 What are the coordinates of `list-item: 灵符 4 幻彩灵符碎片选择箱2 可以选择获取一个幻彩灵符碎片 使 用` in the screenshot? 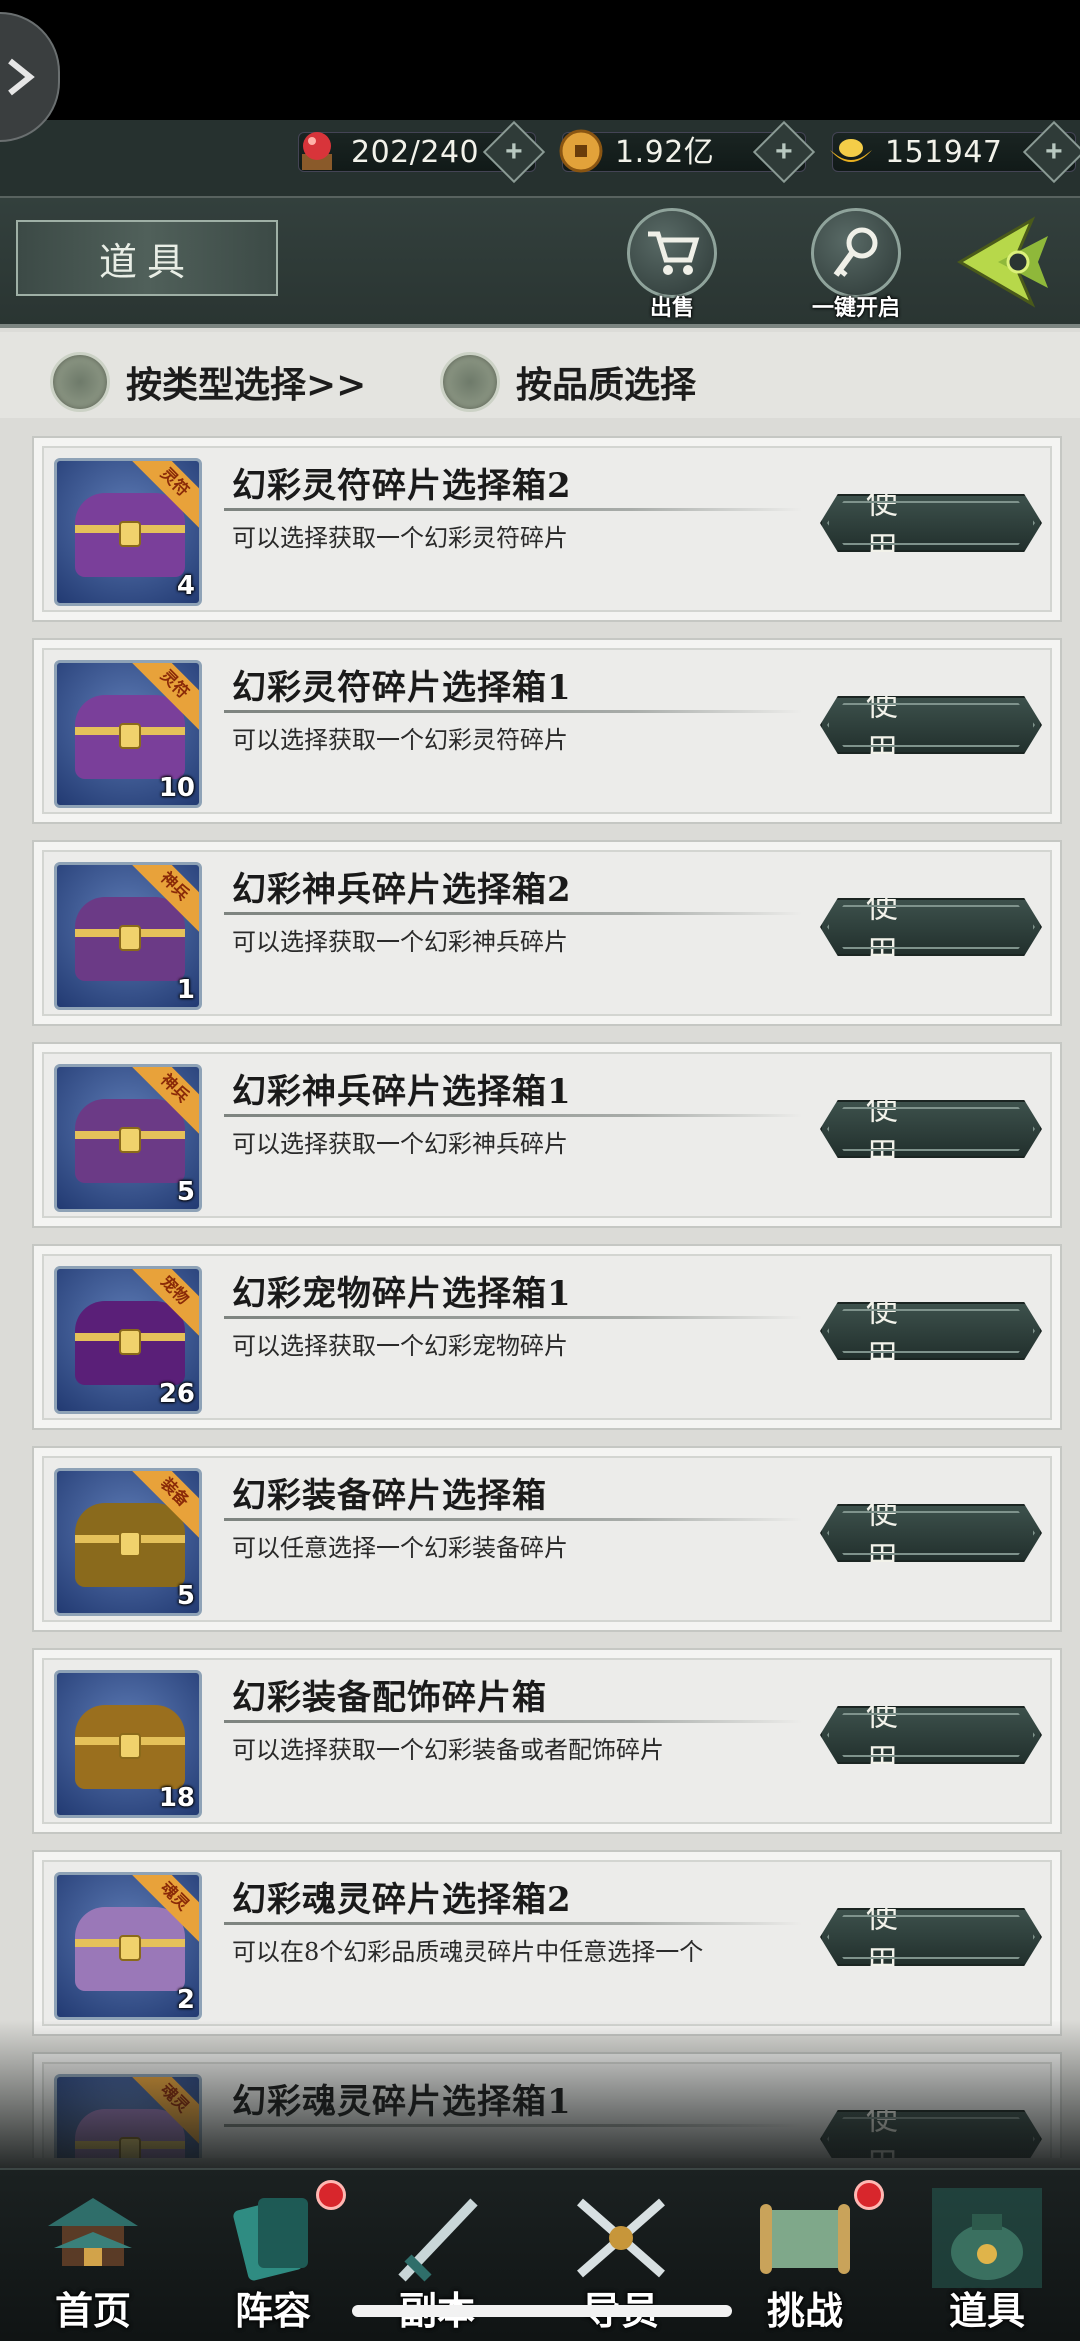 It's located at (547, 529).